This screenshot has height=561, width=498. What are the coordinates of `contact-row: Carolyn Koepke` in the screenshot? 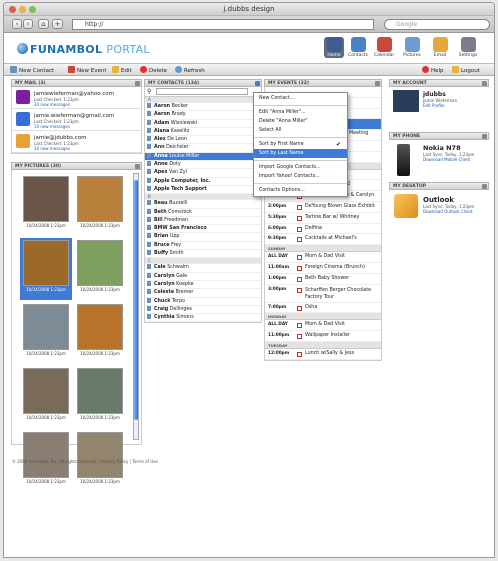 It's located at (203, 285).